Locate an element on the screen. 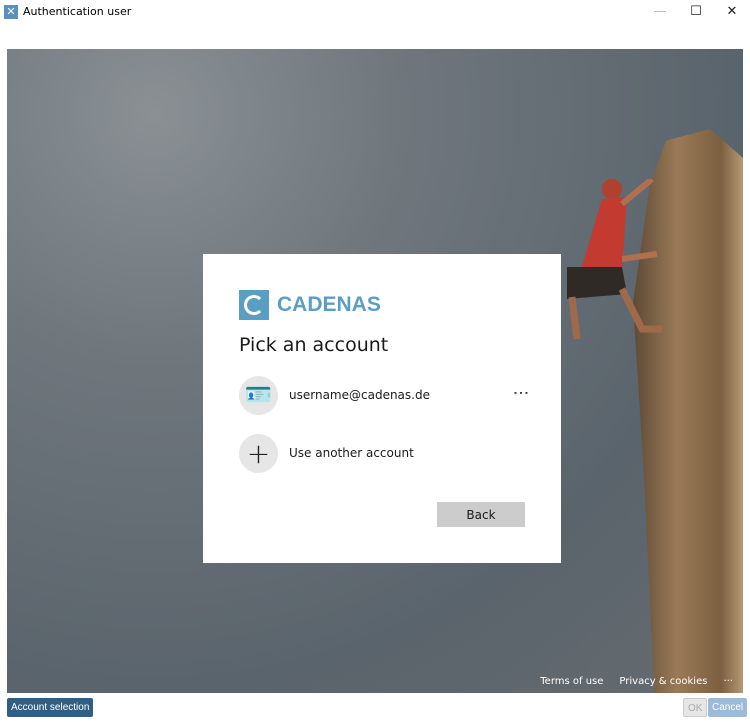  brand-name: CADENAS is located at coordinates (329, 304).